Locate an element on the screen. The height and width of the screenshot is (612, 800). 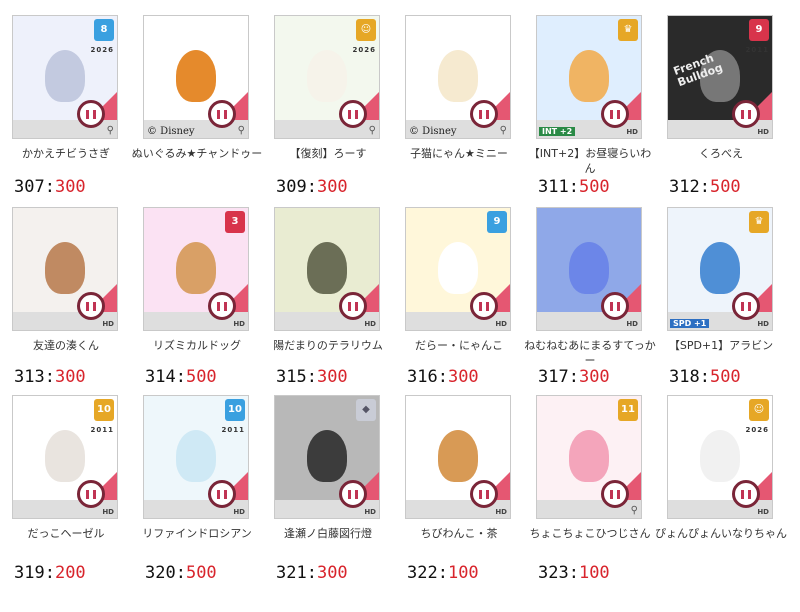
item-price: 311:500 is located at coordinates (574, 187).